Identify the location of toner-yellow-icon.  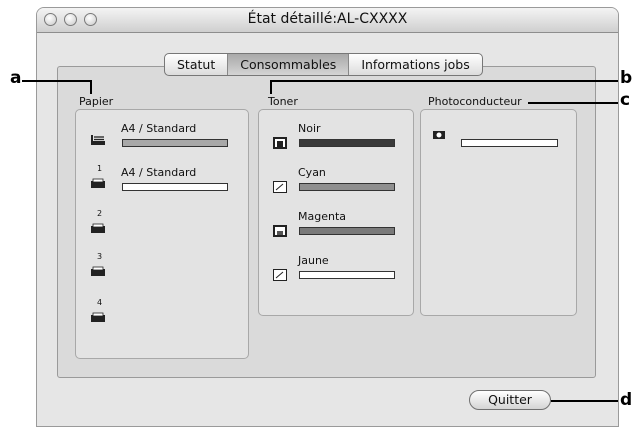
(280, 275).